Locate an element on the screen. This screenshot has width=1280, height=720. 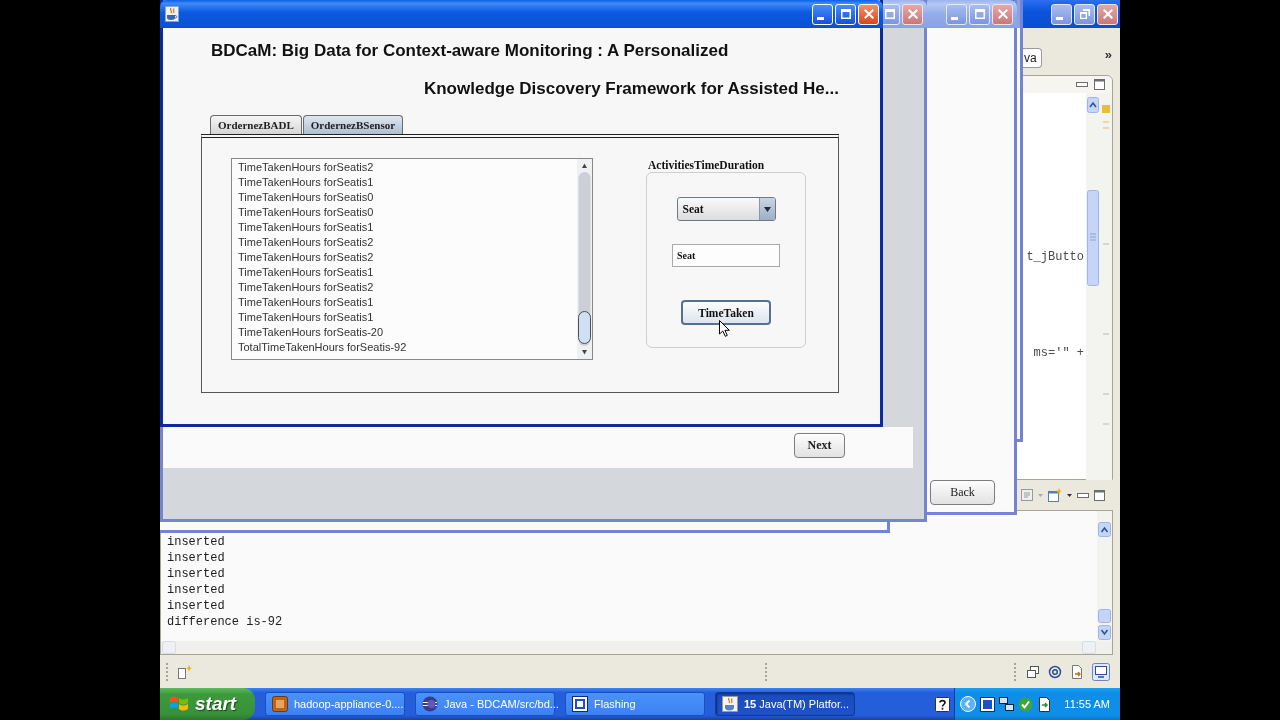
code-line: ms='" + is located at coordinates (1058, 353).